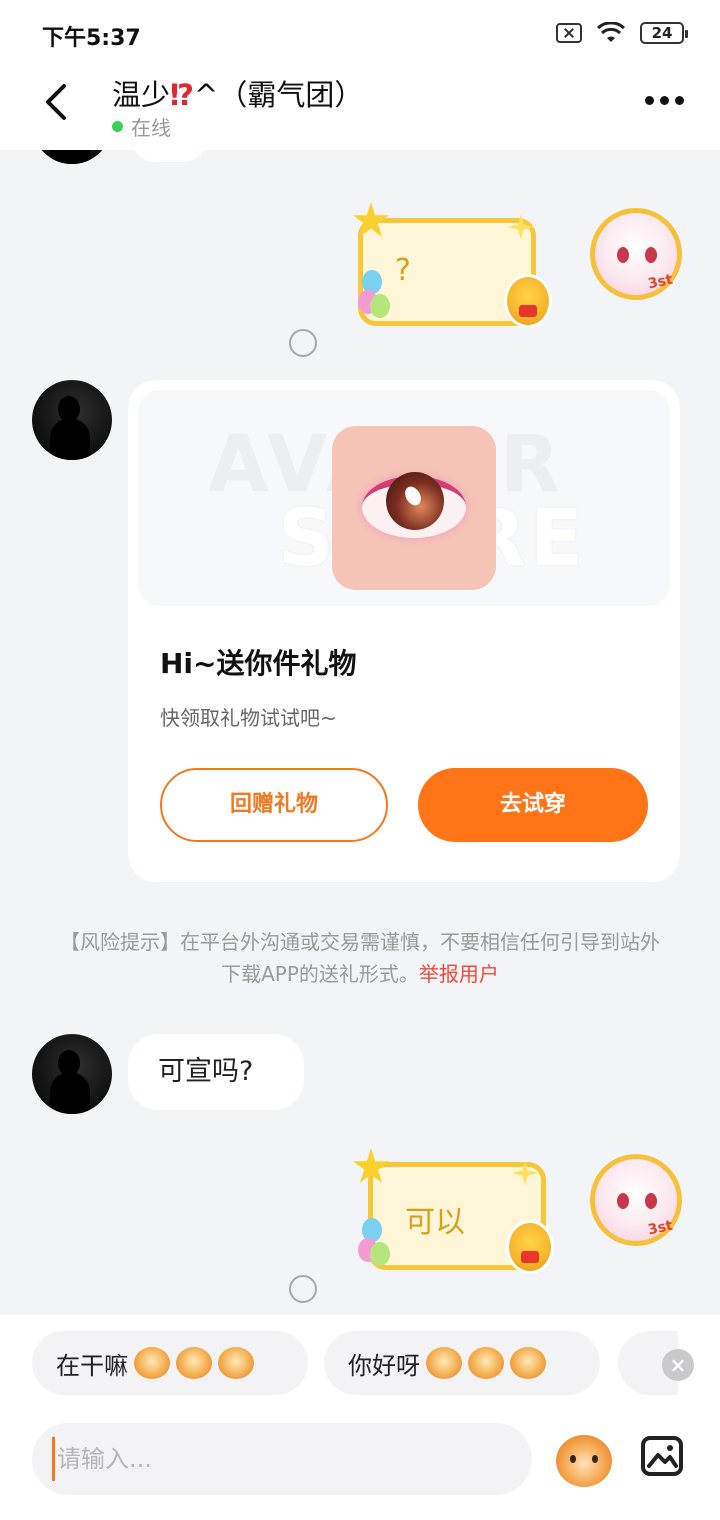  I want to click on online-status: 在线, so click(141, 126).